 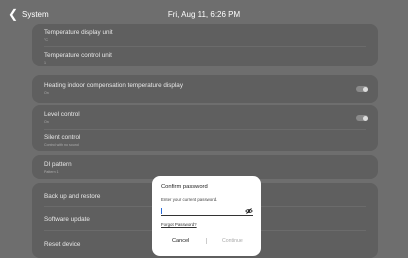 I want to click on temperature-display-unit-row: Temperature display unit °C, so click(x=205, y=35).